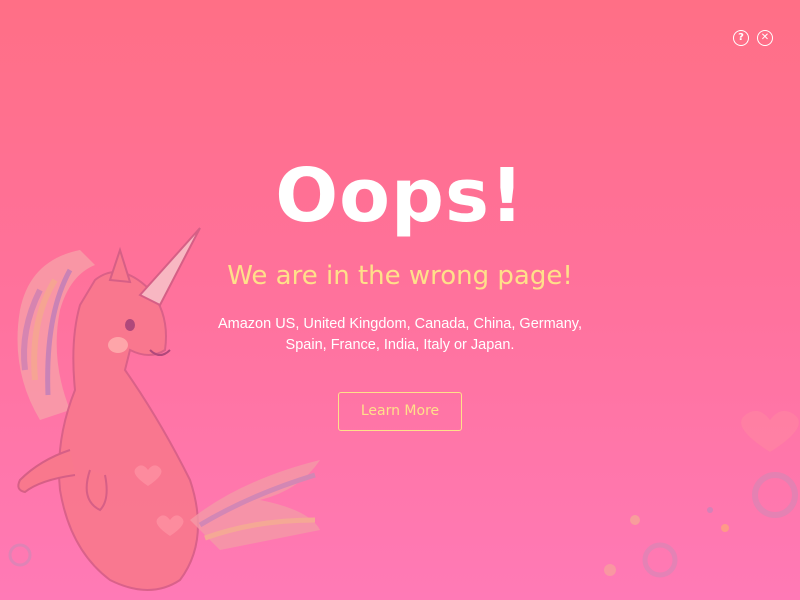 This screenshot has width=800, height=600. What do you see at coordinates (753, 38) in the screenshot?
I see `window-controls: ? ✕` at bounding box center [753, 38].